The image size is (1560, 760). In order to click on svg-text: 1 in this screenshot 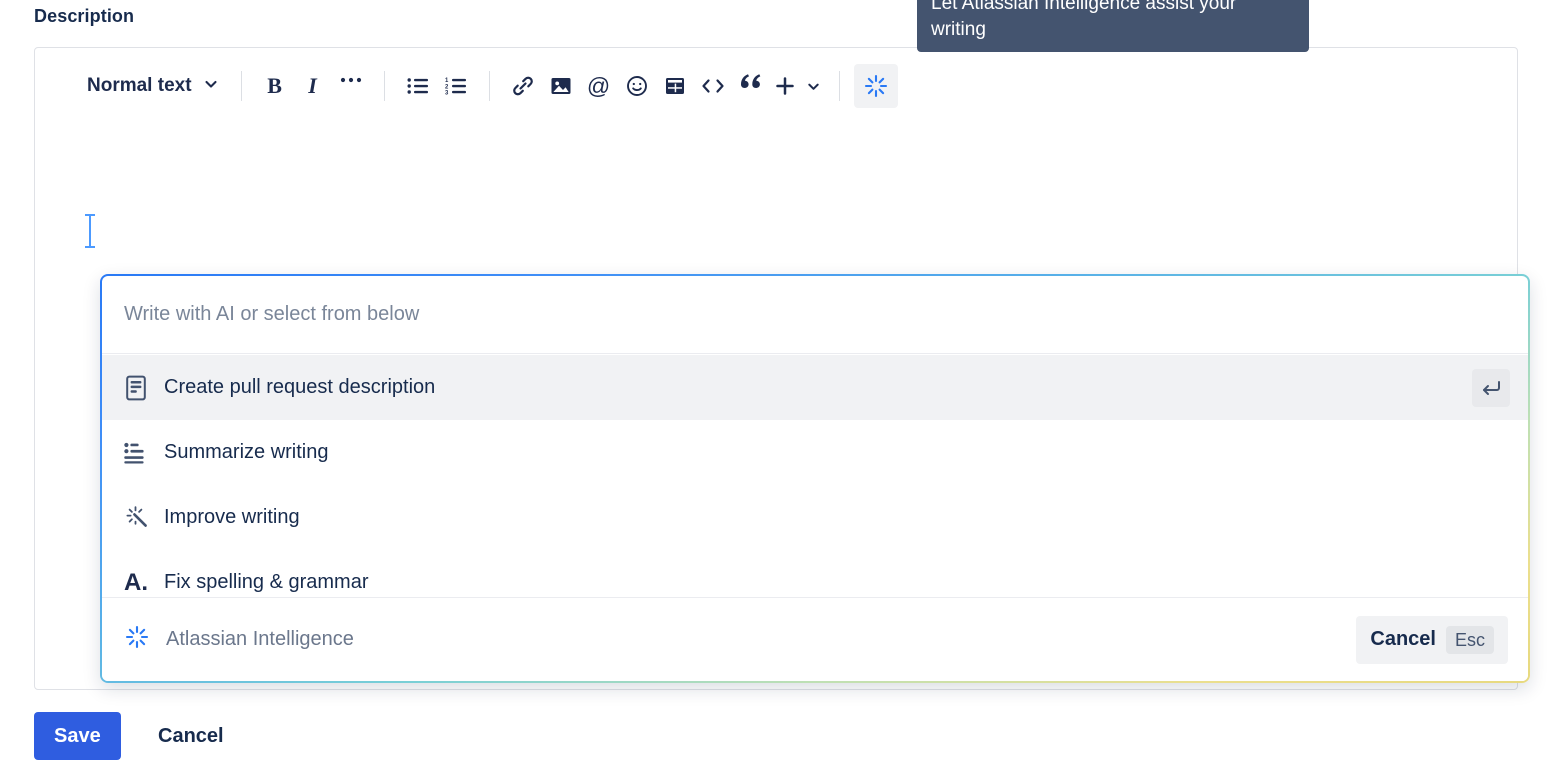, I will do `click(447, 81)`.